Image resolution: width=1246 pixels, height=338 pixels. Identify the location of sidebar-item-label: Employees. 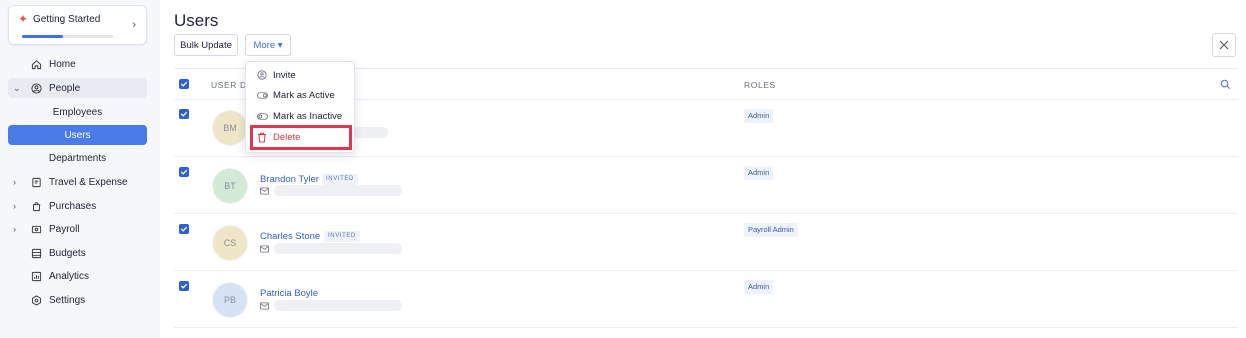
(77, 112).